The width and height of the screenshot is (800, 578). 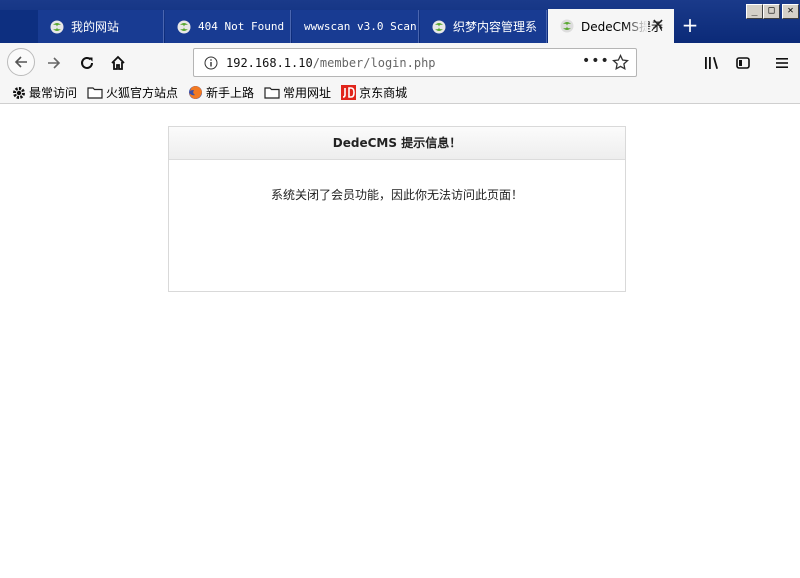 I want to click on reload-icon, so click(x=87, y=62).